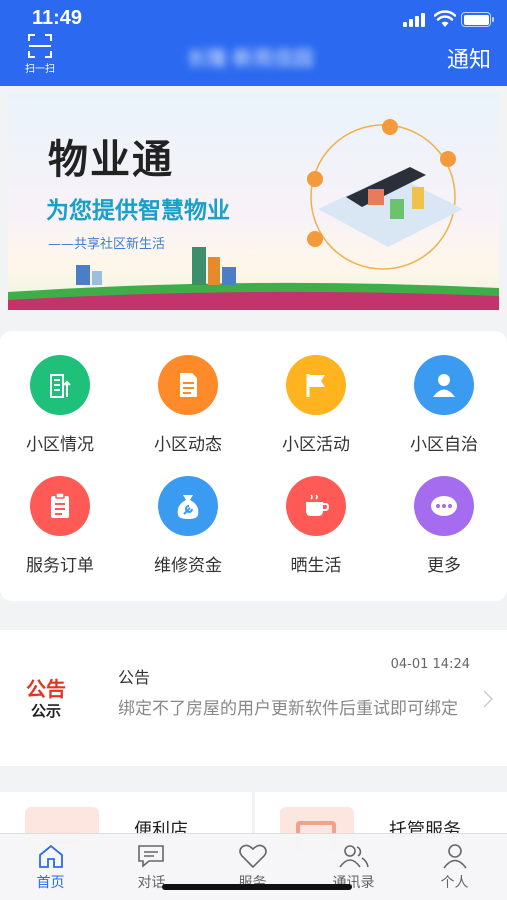  I want to click on cellular-signal-icon, so click(415, 20).